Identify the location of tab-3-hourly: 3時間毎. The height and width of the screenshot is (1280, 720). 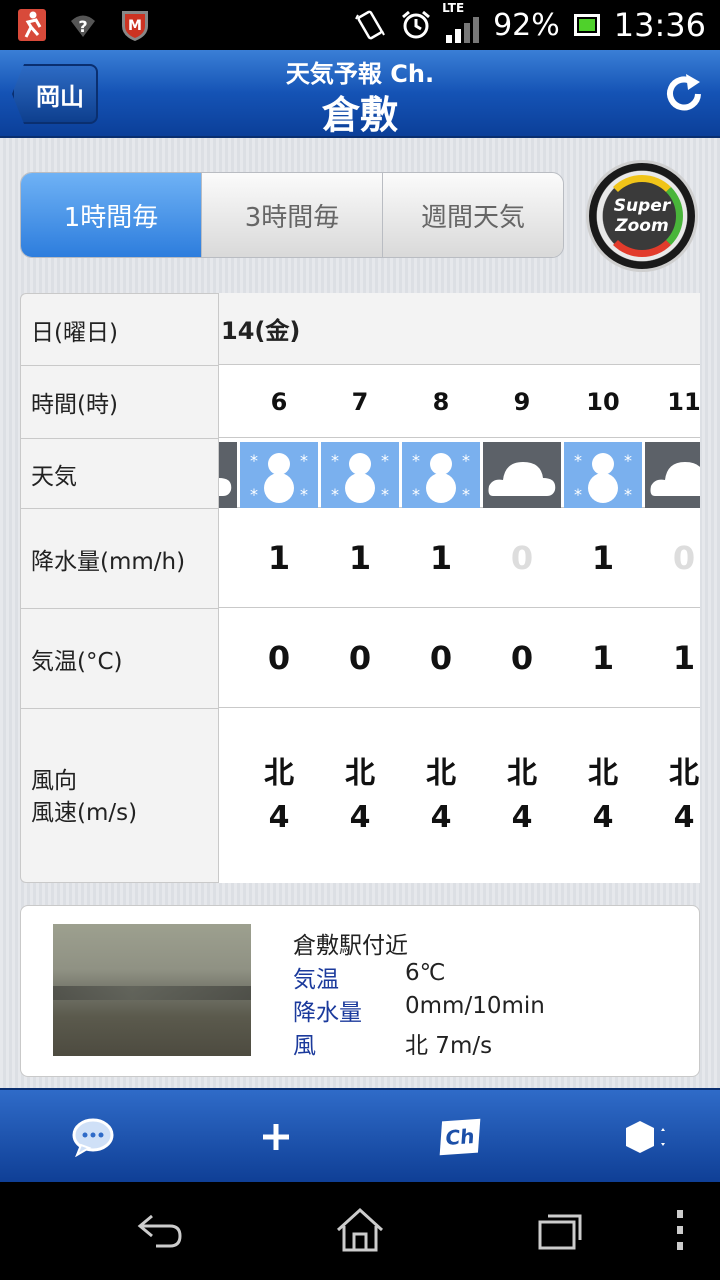
(291, 215).